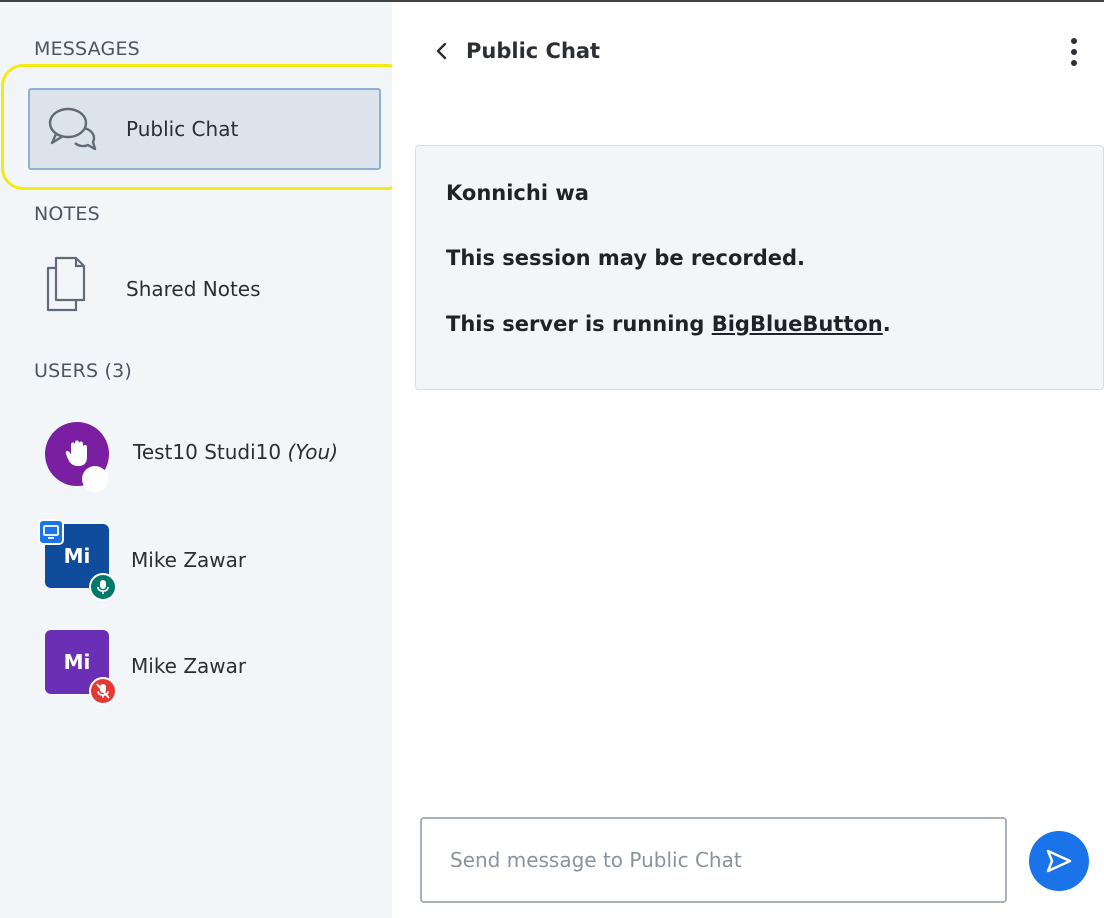 The width and height of the screenshot is (1104, 918). I want to click on presenter-badge, so click(51, 532).